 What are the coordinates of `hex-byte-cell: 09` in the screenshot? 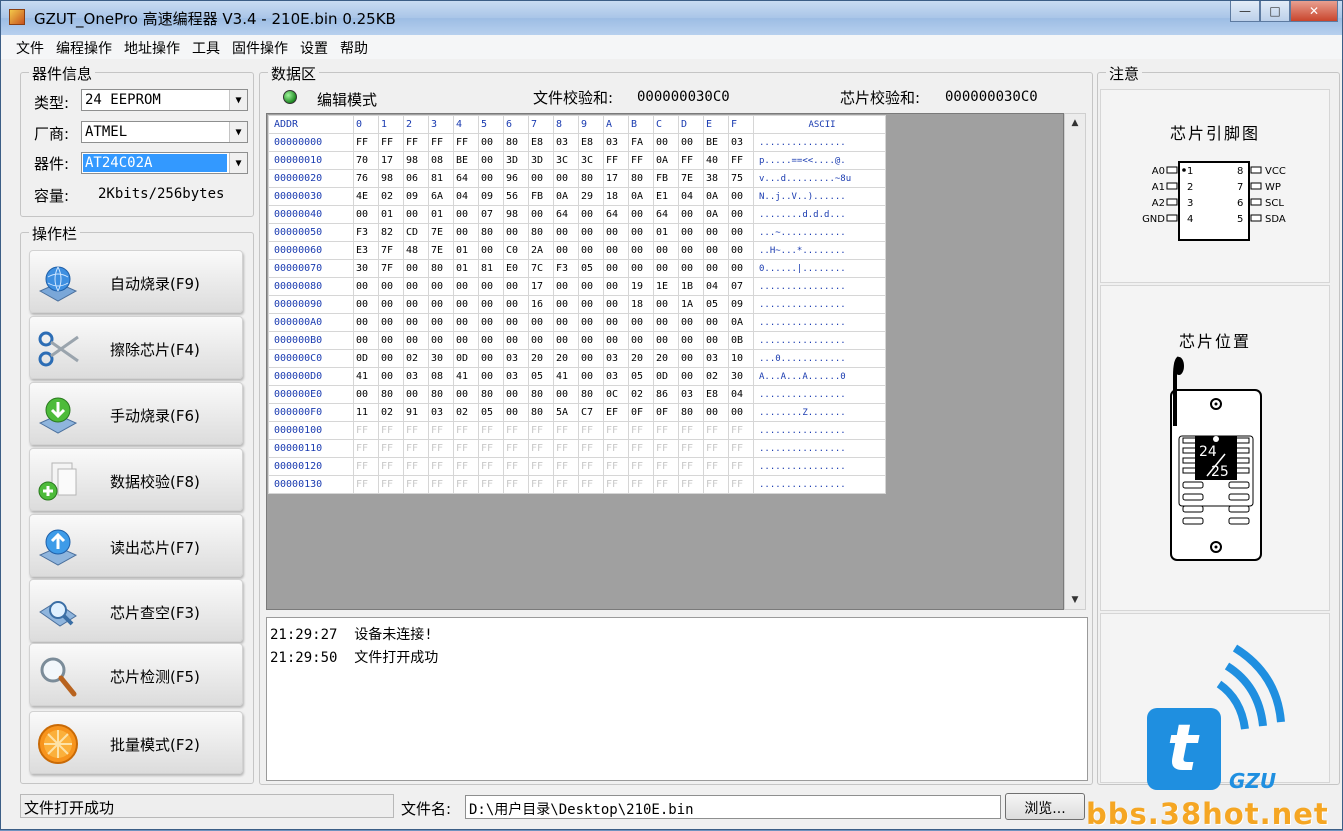 It's located at (741, 304).